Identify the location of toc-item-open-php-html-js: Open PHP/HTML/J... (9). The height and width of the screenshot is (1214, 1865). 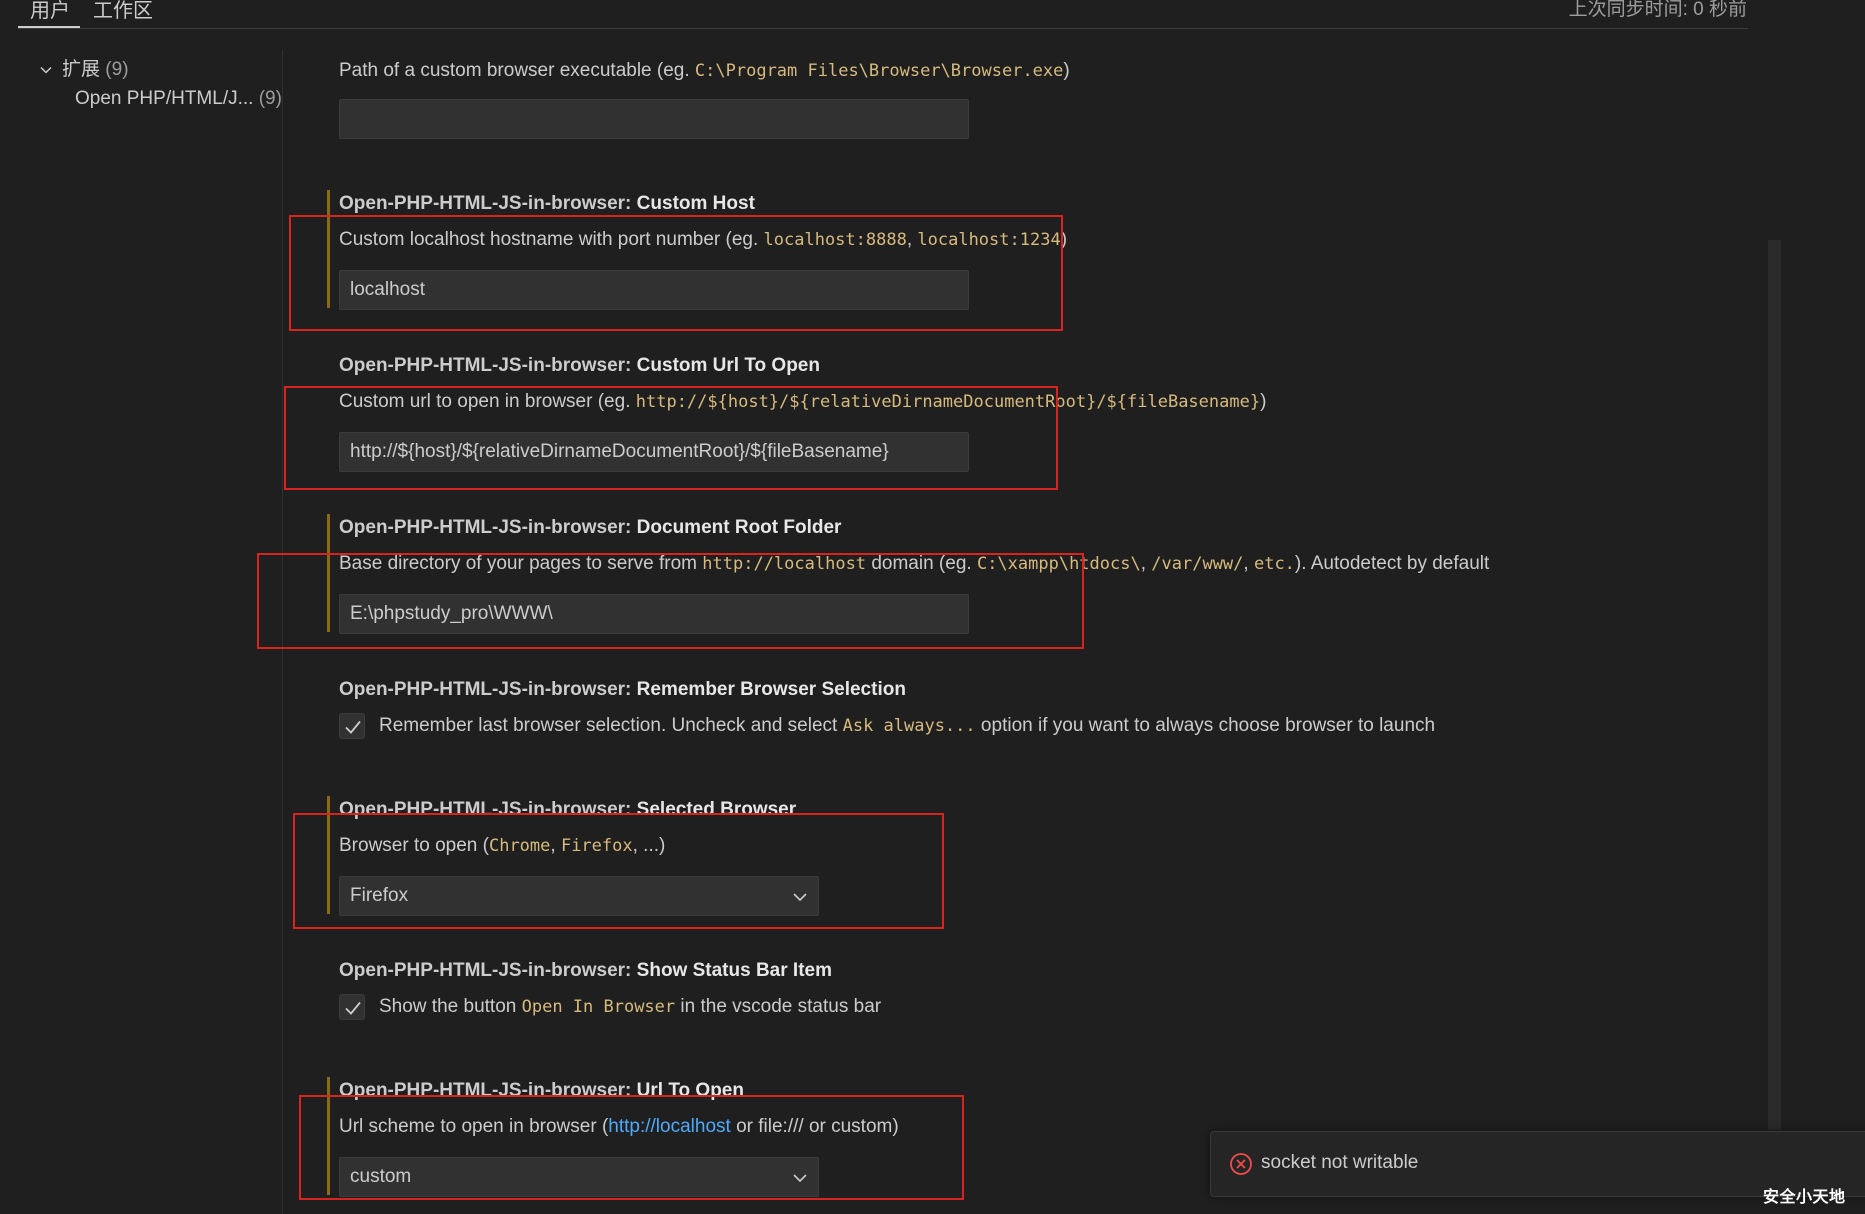
(178, 99).